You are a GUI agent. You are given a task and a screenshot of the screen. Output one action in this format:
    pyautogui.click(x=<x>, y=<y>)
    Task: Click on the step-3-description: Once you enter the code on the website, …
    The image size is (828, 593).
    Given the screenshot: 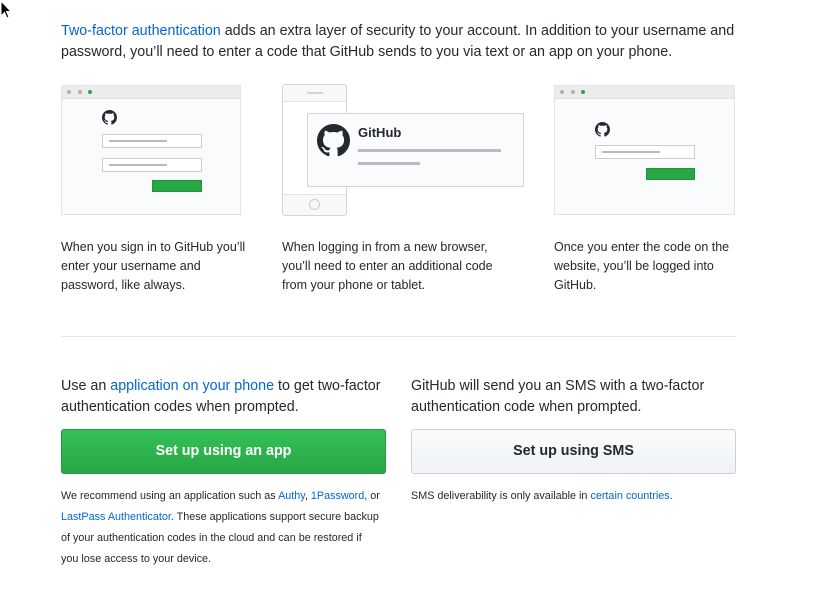 What is the action you would take?
    pyautogui.click(x=642, y=266)
    